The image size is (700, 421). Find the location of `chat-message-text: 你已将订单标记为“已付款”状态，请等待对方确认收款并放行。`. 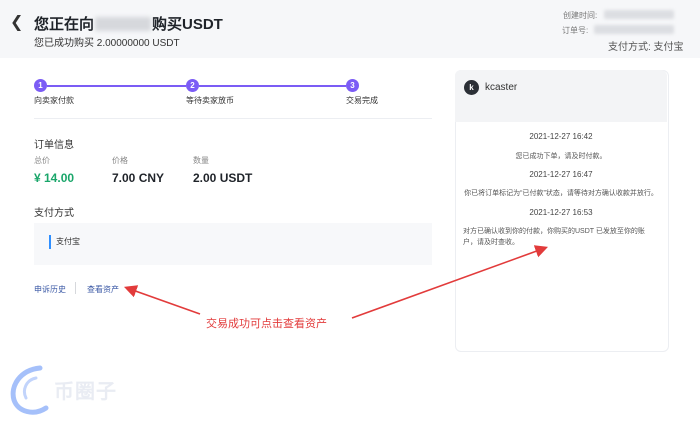

chat-message-text: 你已将订单标记为“已付款”状态，请等待对方确认收款并放行。 is located at coordinates (561, 193).